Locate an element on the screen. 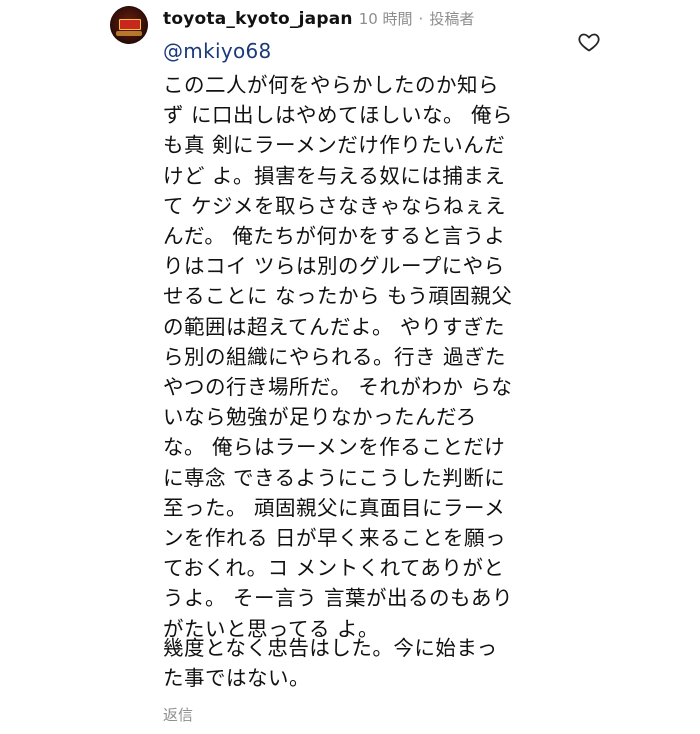 This screenshot has height=734, width=700. comment-line: りはコイ ツらは別のグループにやら is located at coordinates (334, 266).